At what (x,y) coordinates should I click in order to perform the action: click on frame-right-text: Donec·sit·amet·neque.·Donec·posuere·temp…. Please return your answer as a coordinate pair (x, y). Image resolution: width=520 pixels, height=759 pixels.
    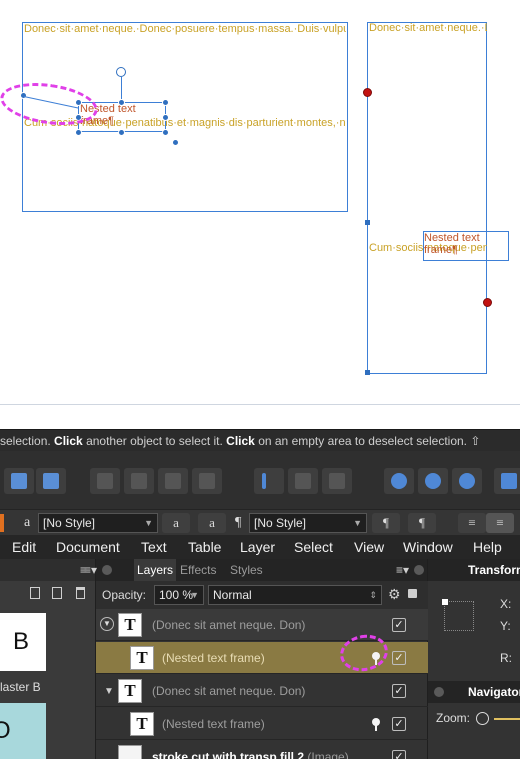
    Looking at the image, I should click on (428, 28).